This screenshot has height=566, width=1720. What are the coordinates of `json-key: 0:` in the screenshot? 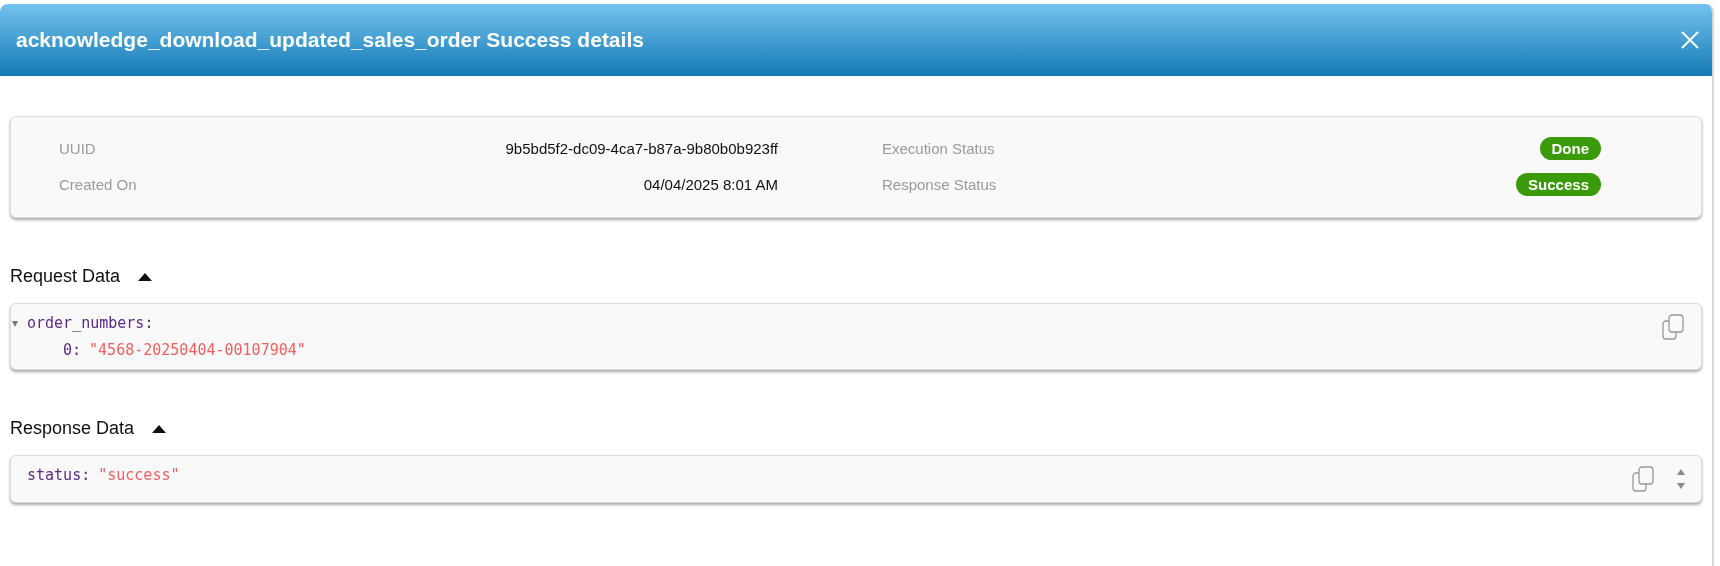 It's located at (72, 350).